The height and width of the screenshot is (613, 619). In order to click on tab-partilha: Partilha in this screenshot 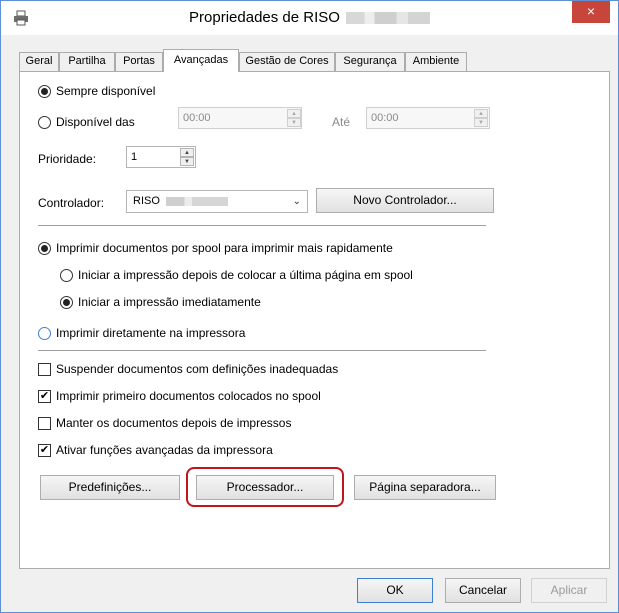, I will do `click(87, 61)`.